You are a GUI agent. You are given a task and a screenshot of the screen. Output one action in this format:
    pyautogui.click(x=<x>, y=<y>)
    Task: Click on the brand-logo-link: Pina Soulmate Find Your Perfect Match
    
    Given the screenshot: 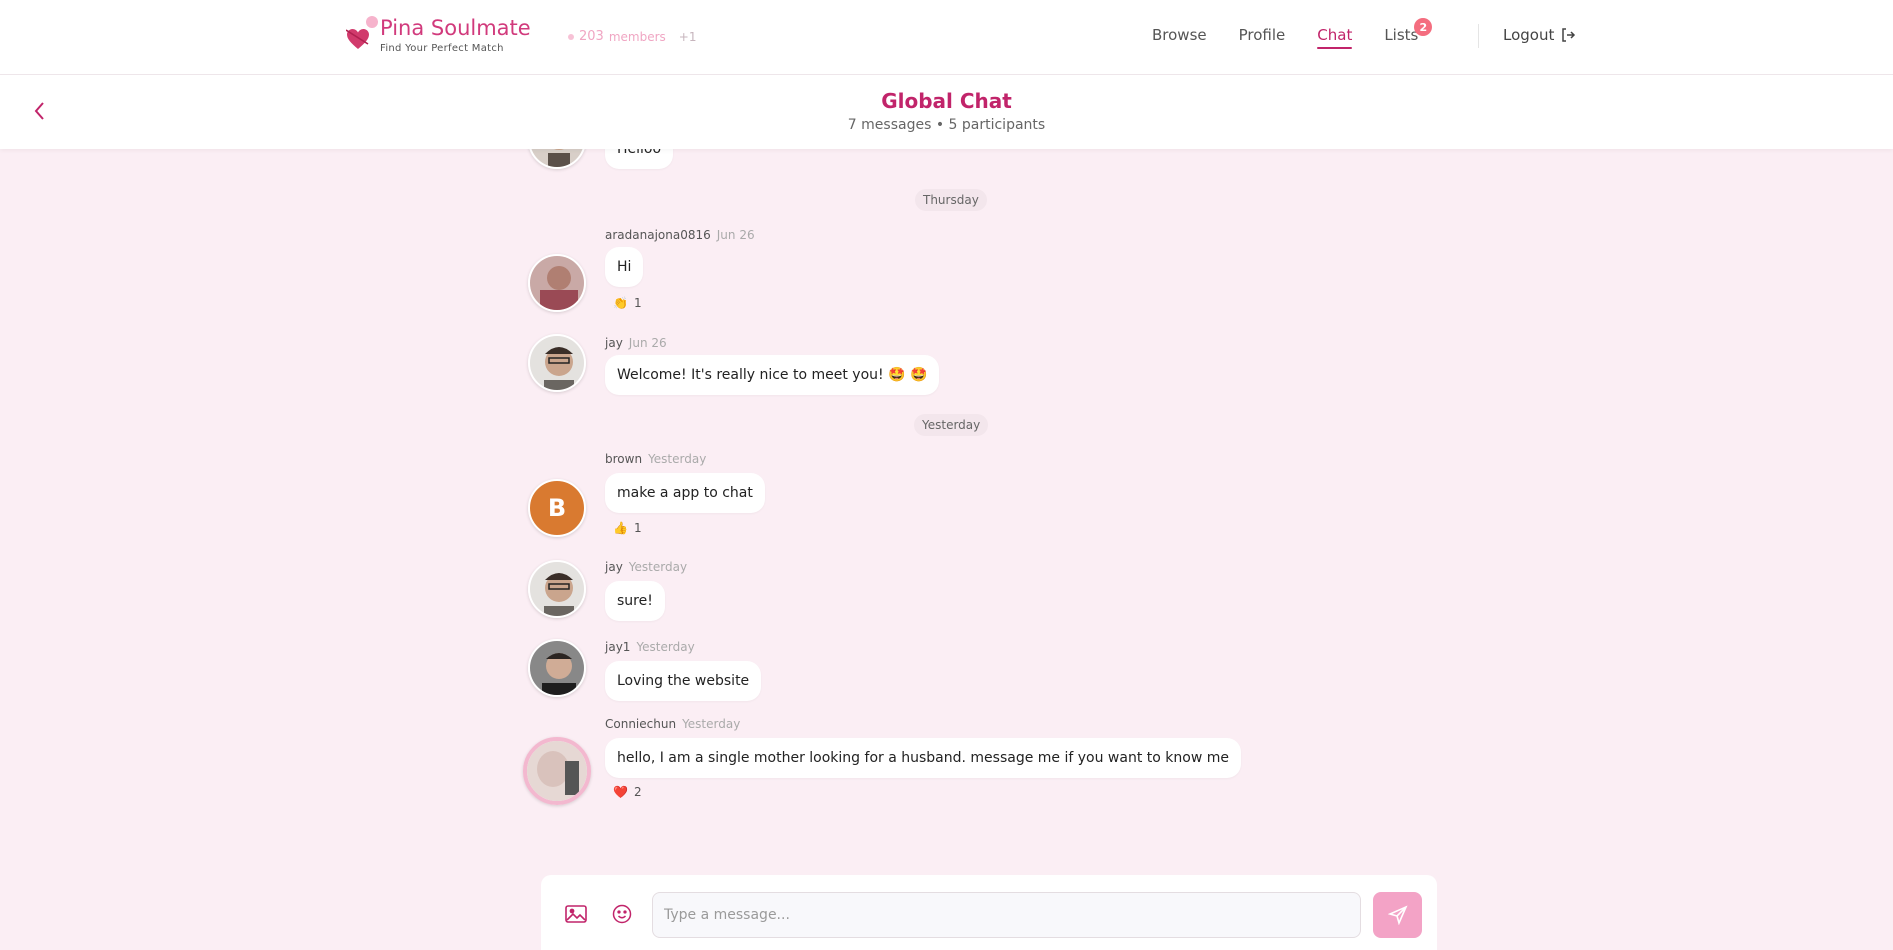 What is the action you would take?
    pyautogui.click(x=437, y=34)
    